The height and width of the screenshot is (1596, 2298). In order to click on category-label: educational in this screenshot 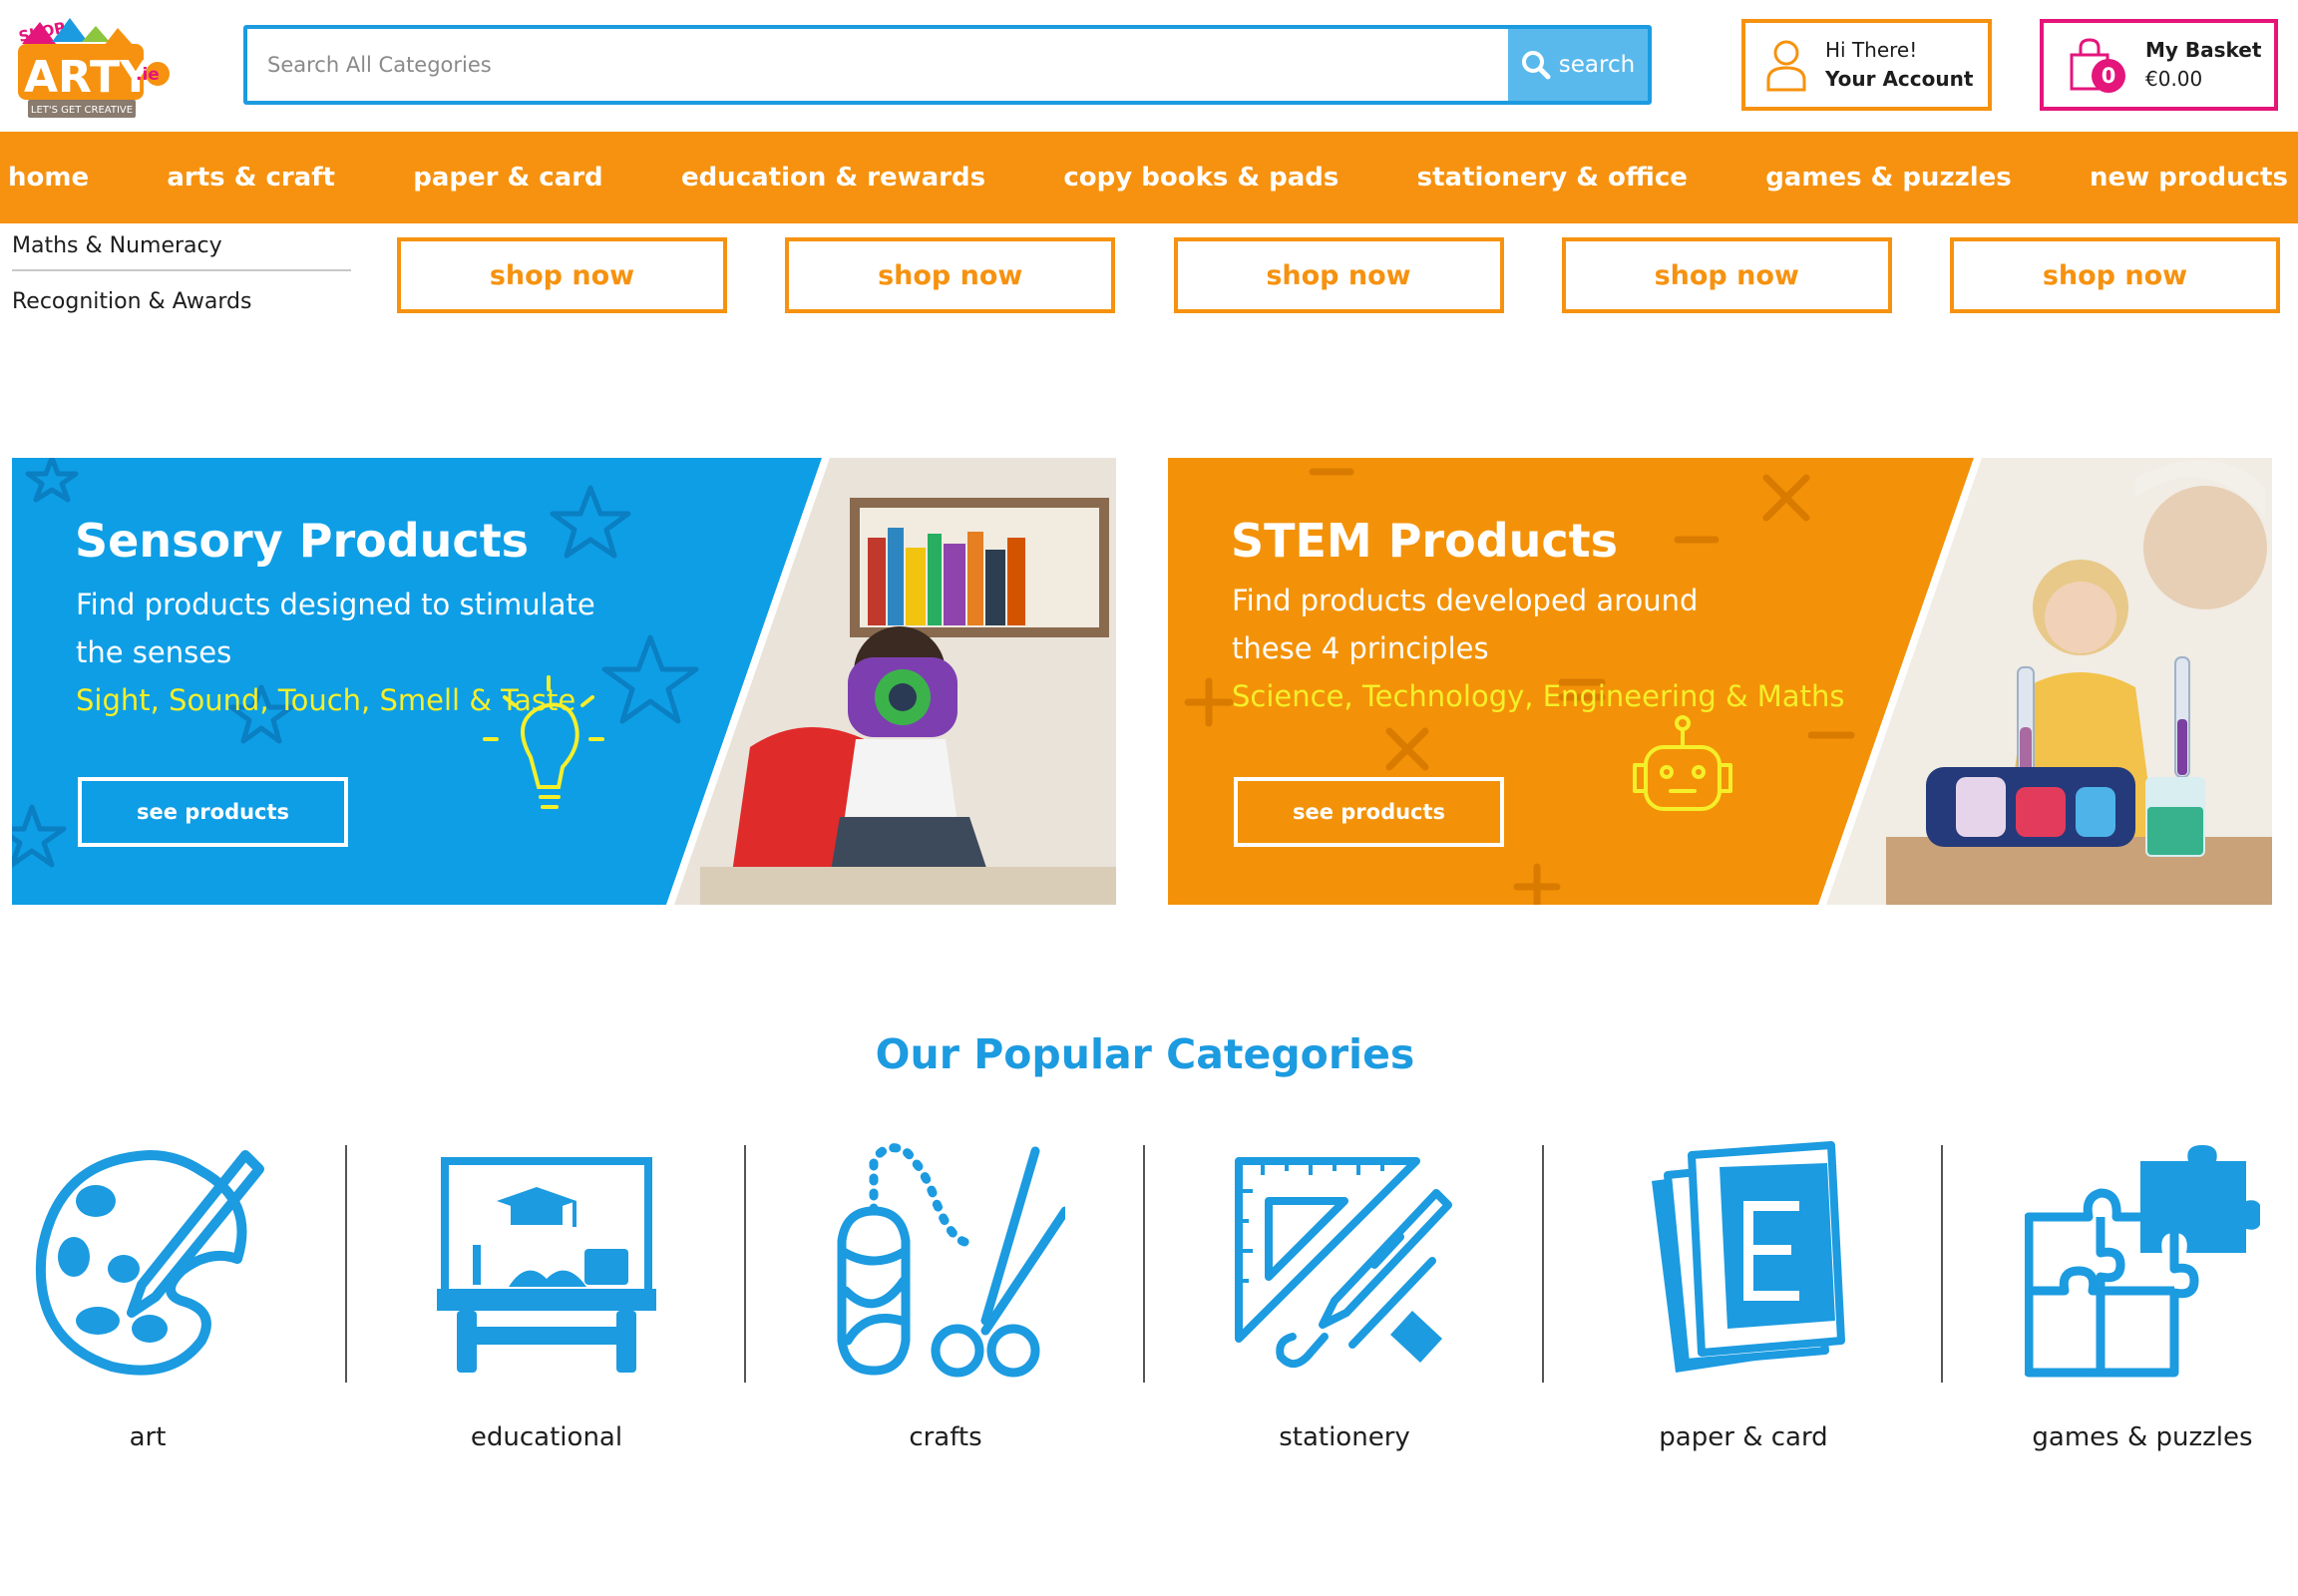, I will do `click(546, 1437)`.